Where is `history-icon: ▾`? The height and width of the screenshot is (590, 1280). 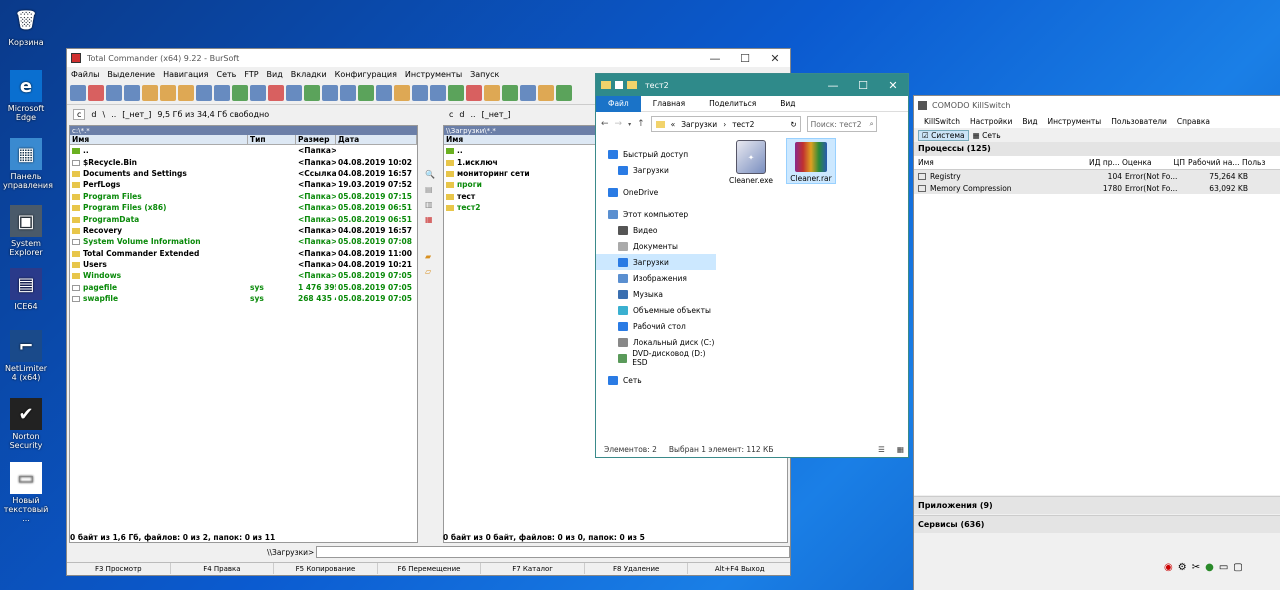 history-icon: ▾ is located at coordinates (629, 124).